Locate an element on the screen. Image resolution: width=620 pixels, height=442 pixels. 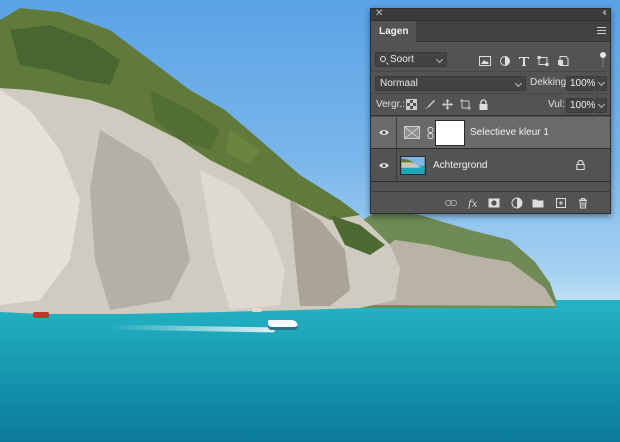
fill-field: 100% is located at coordinates (581, 105).